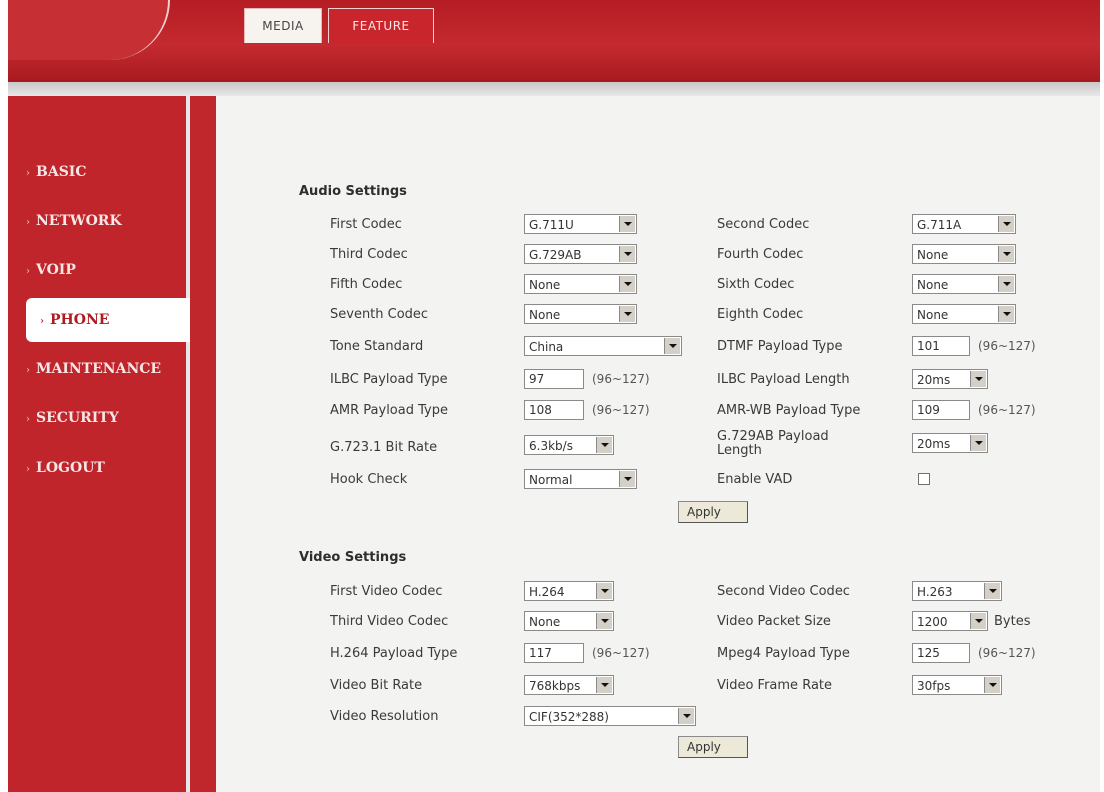  I want to click on second-codec-select: G.711A, so click(964, 224).